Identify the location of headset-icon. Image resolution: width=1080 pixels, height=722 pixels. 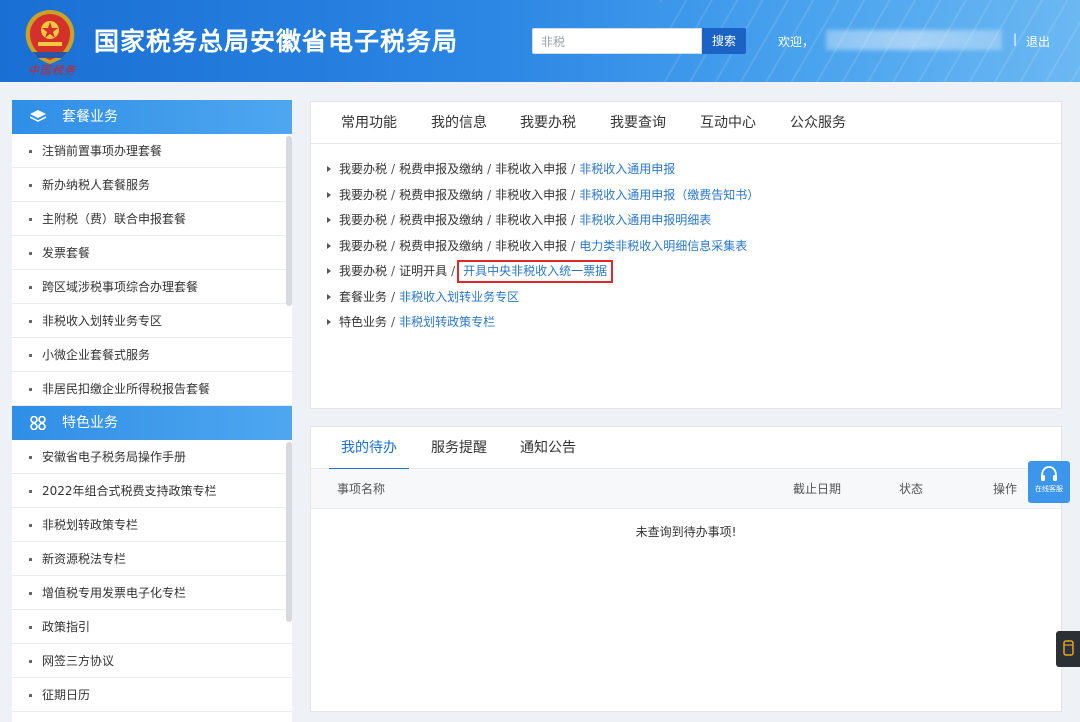
(1049, 473).